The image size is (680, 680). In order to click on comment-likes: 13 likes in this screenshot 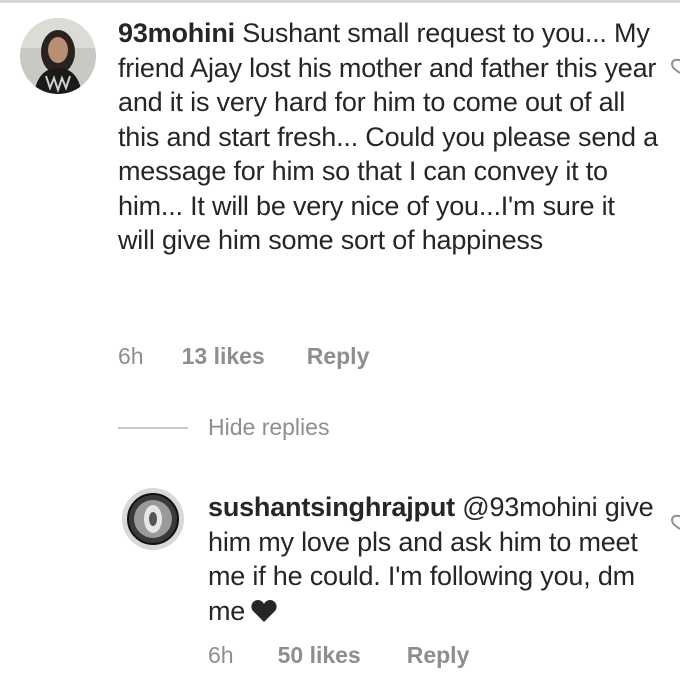, I will do `click(223, 356)`.